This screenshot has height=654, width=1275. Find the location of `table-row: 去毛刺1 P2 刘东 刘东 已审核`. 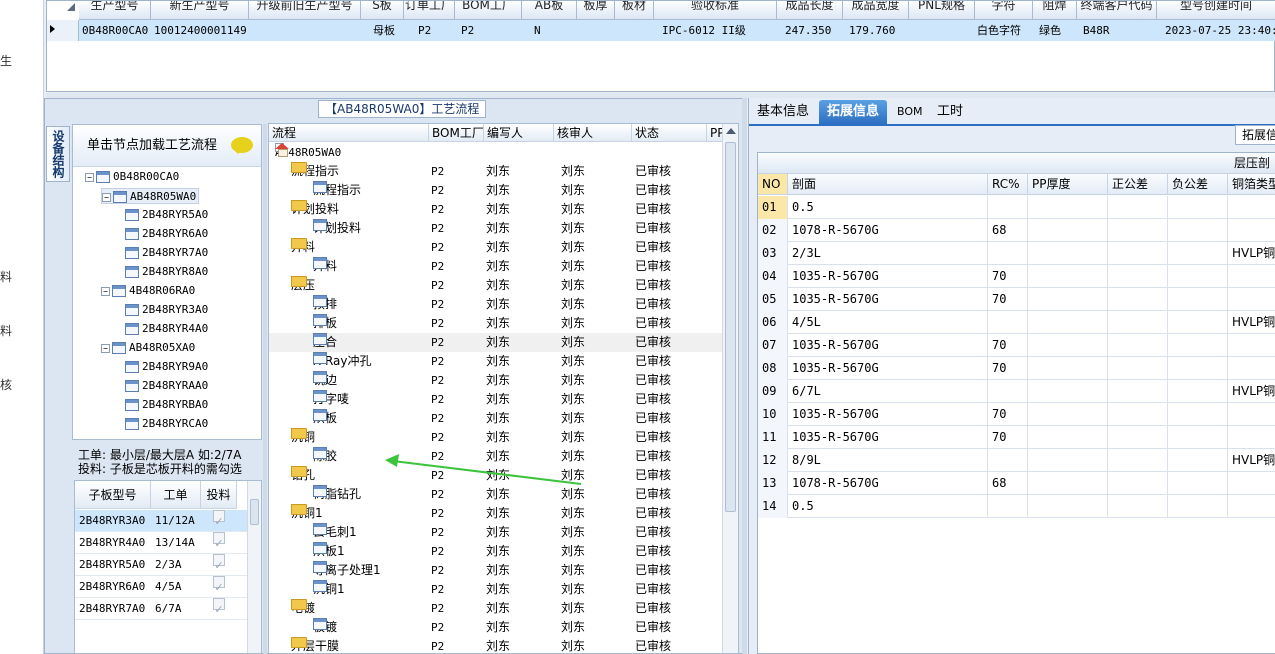

table-row: 去毛刺1 P2 刘东 刘东 已审核 is located at coordinates (496, 532).